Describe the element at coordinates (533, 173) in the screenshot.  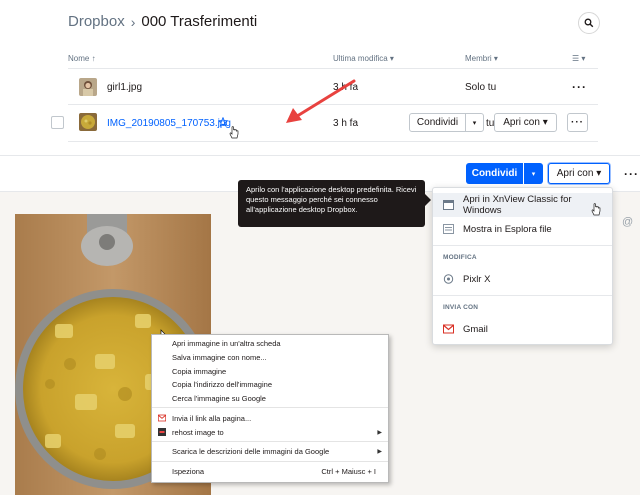
I see `share-caret-button: ▾` at that location.